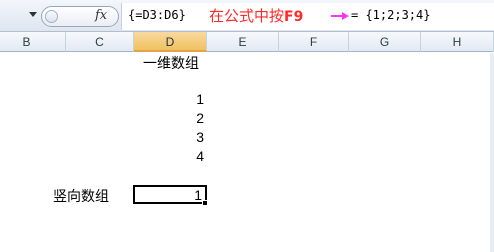 The image size is (494, 252). What do you see at coordinates (174, 99) in the screenshot?
I see `cell-d3: 1` at bounding box center [174, 99].